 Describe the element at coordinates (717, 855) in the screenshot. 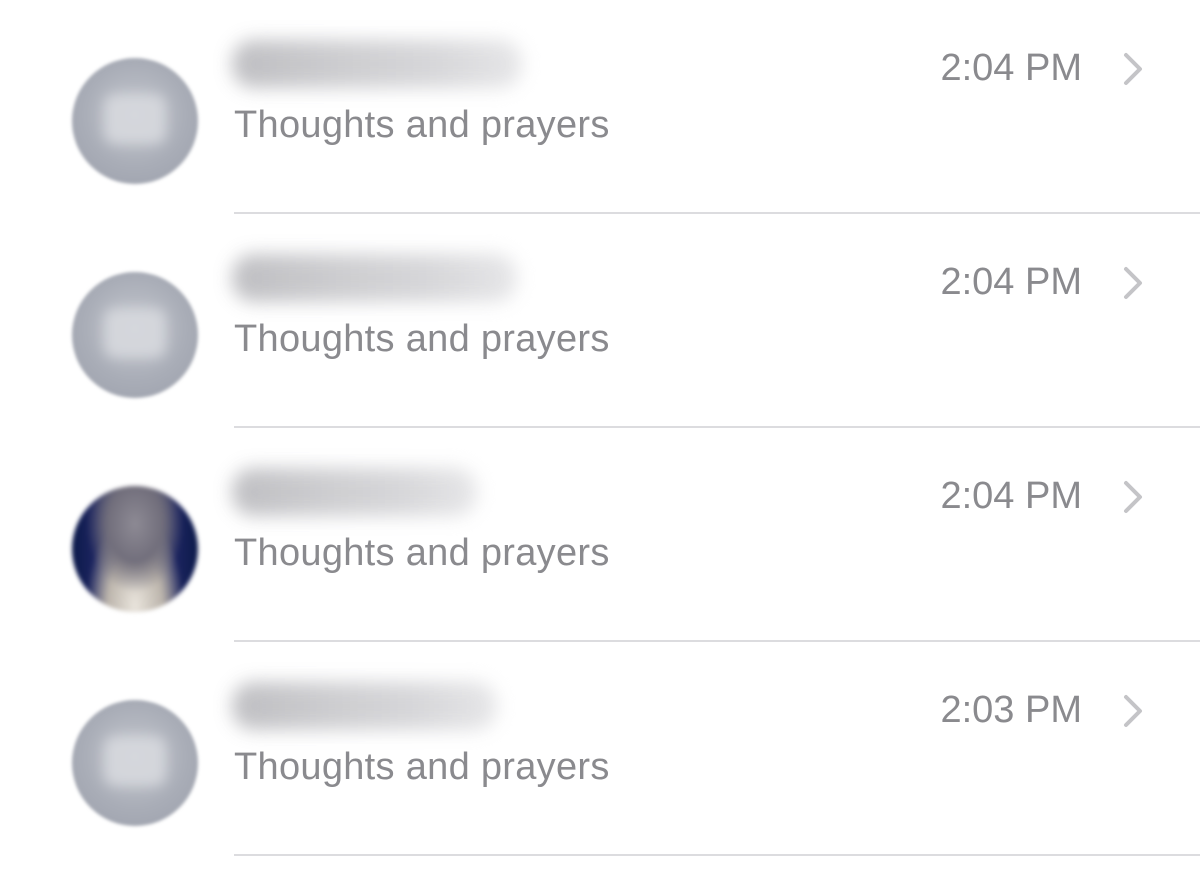

I see `row-divider` at that location.